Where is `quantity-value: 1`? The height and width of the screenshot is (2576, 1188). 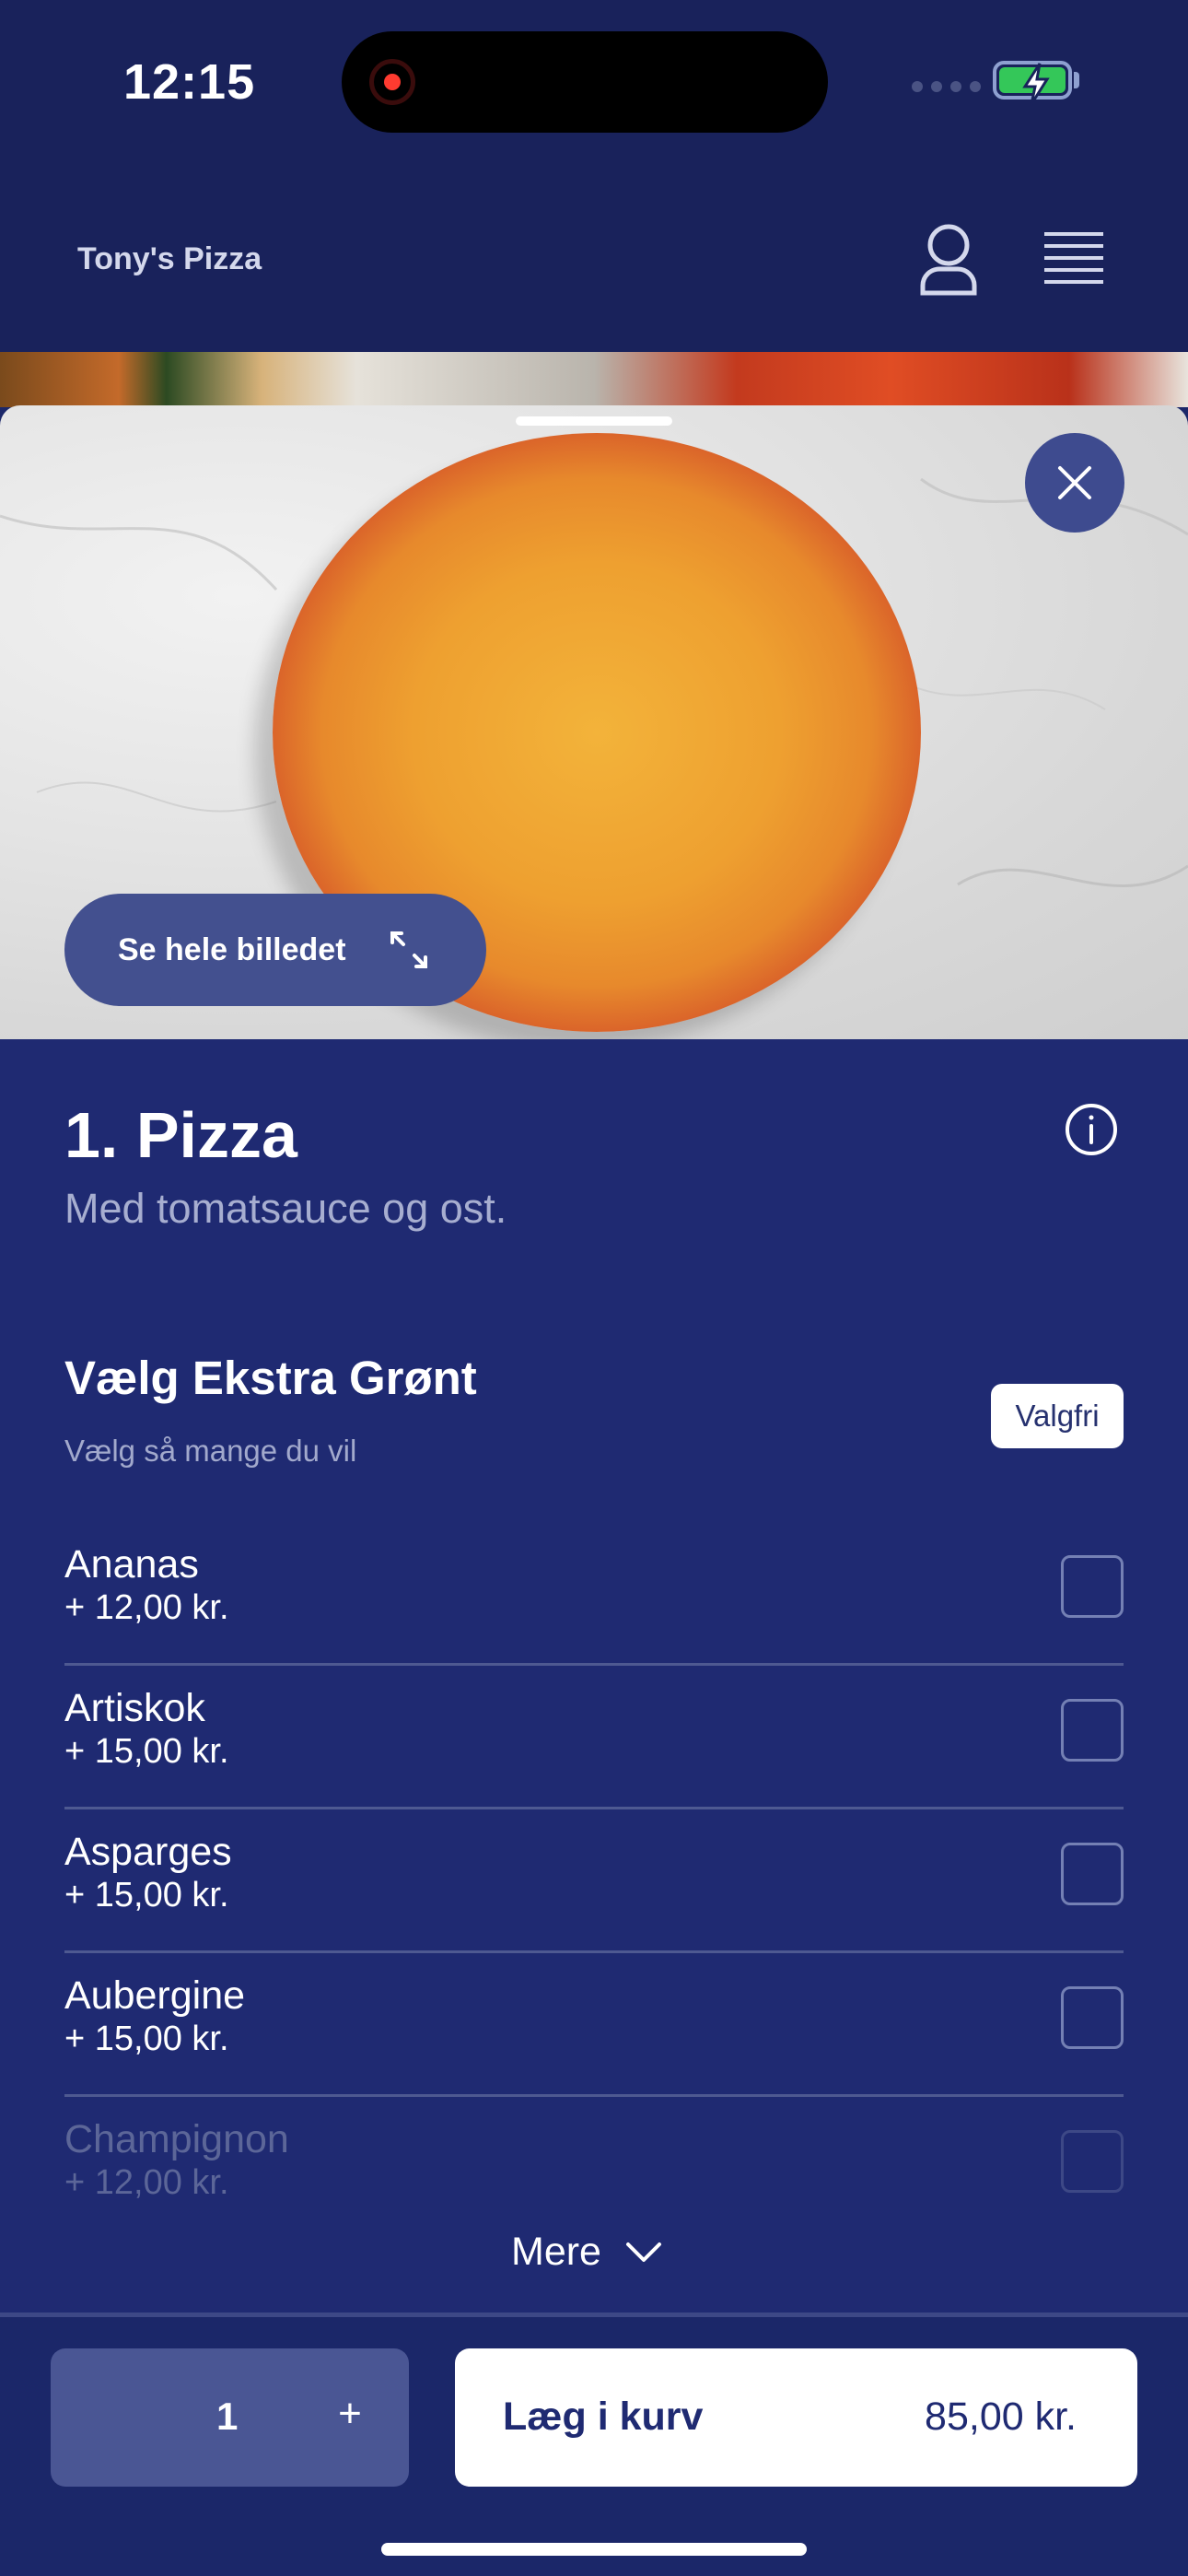 quantity-value: 1 is located at coordinates (227, 2416).